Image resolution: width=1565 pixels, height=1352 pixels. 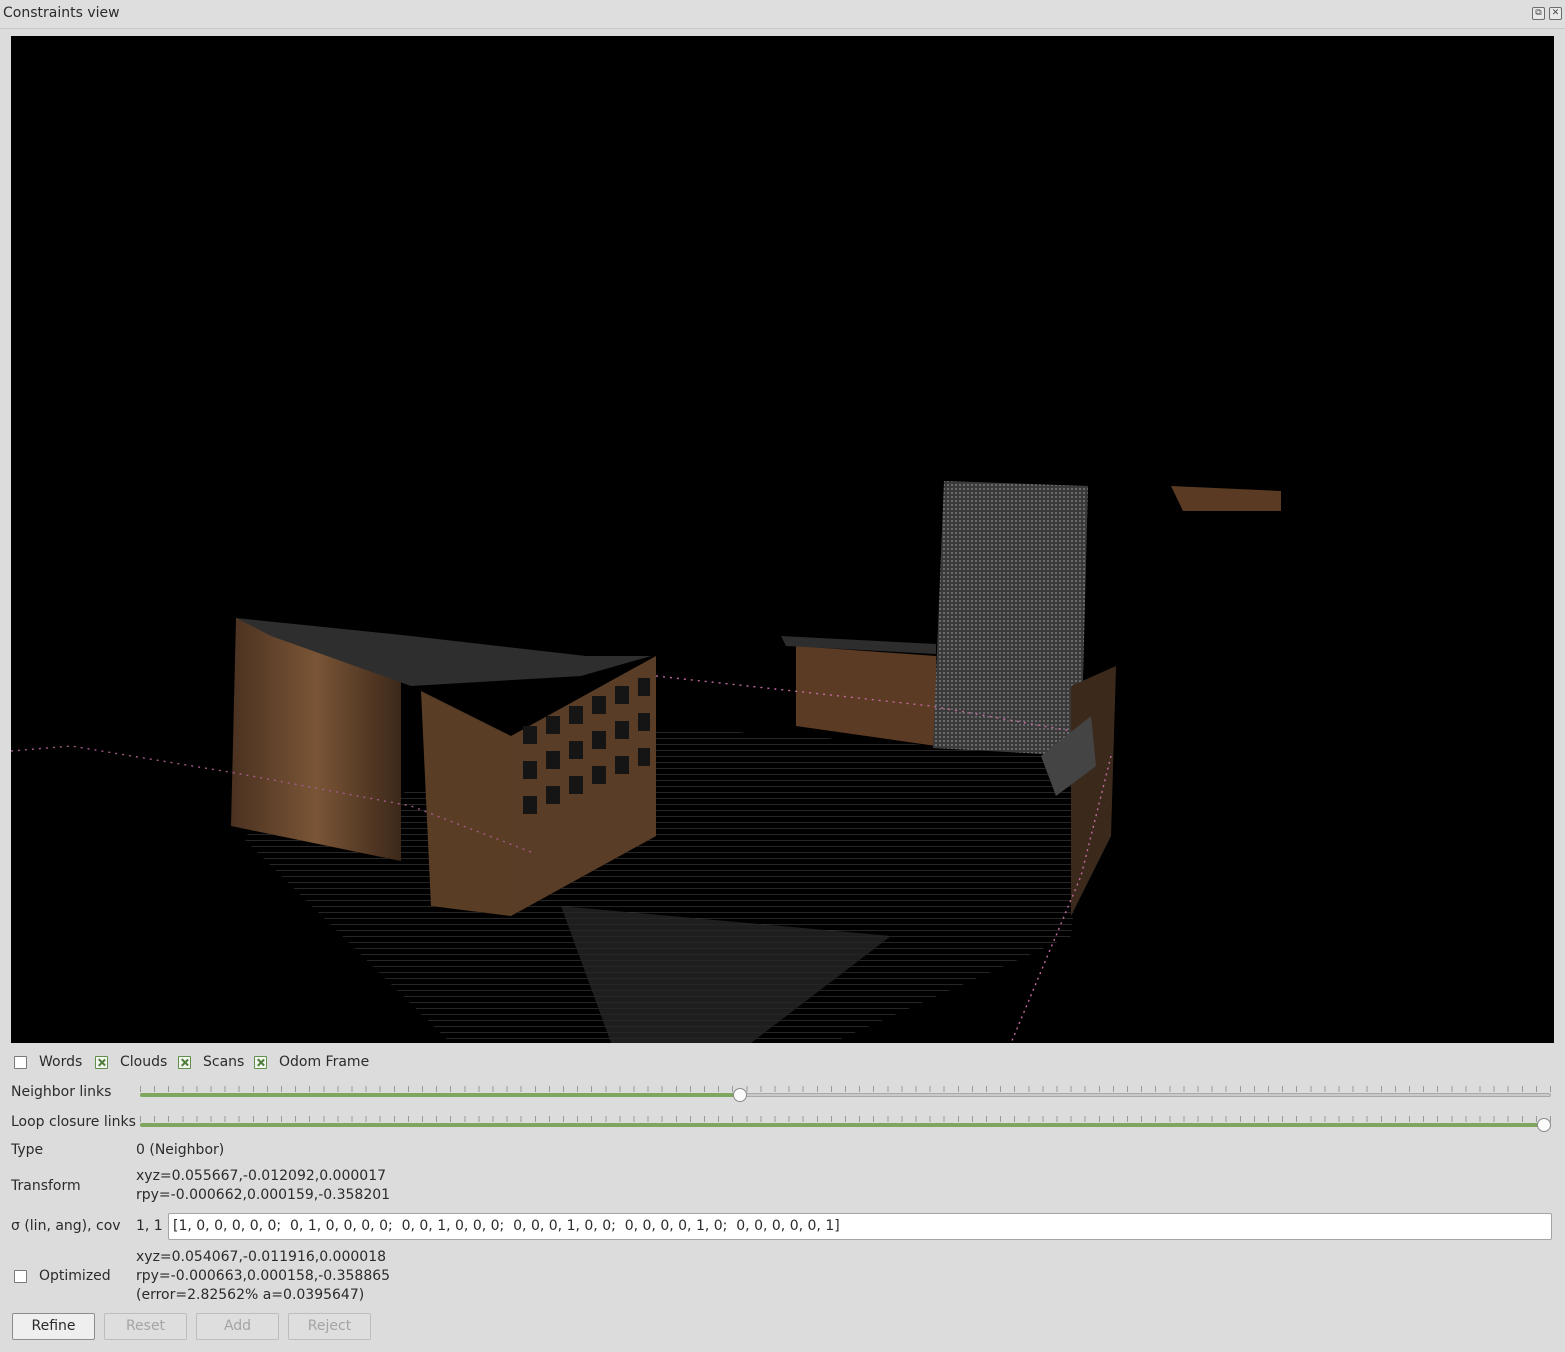 What do you see at coordinates (61, 1062) in the screenshot?
I see `words-label: Words` at bounding box center [61, 1062].